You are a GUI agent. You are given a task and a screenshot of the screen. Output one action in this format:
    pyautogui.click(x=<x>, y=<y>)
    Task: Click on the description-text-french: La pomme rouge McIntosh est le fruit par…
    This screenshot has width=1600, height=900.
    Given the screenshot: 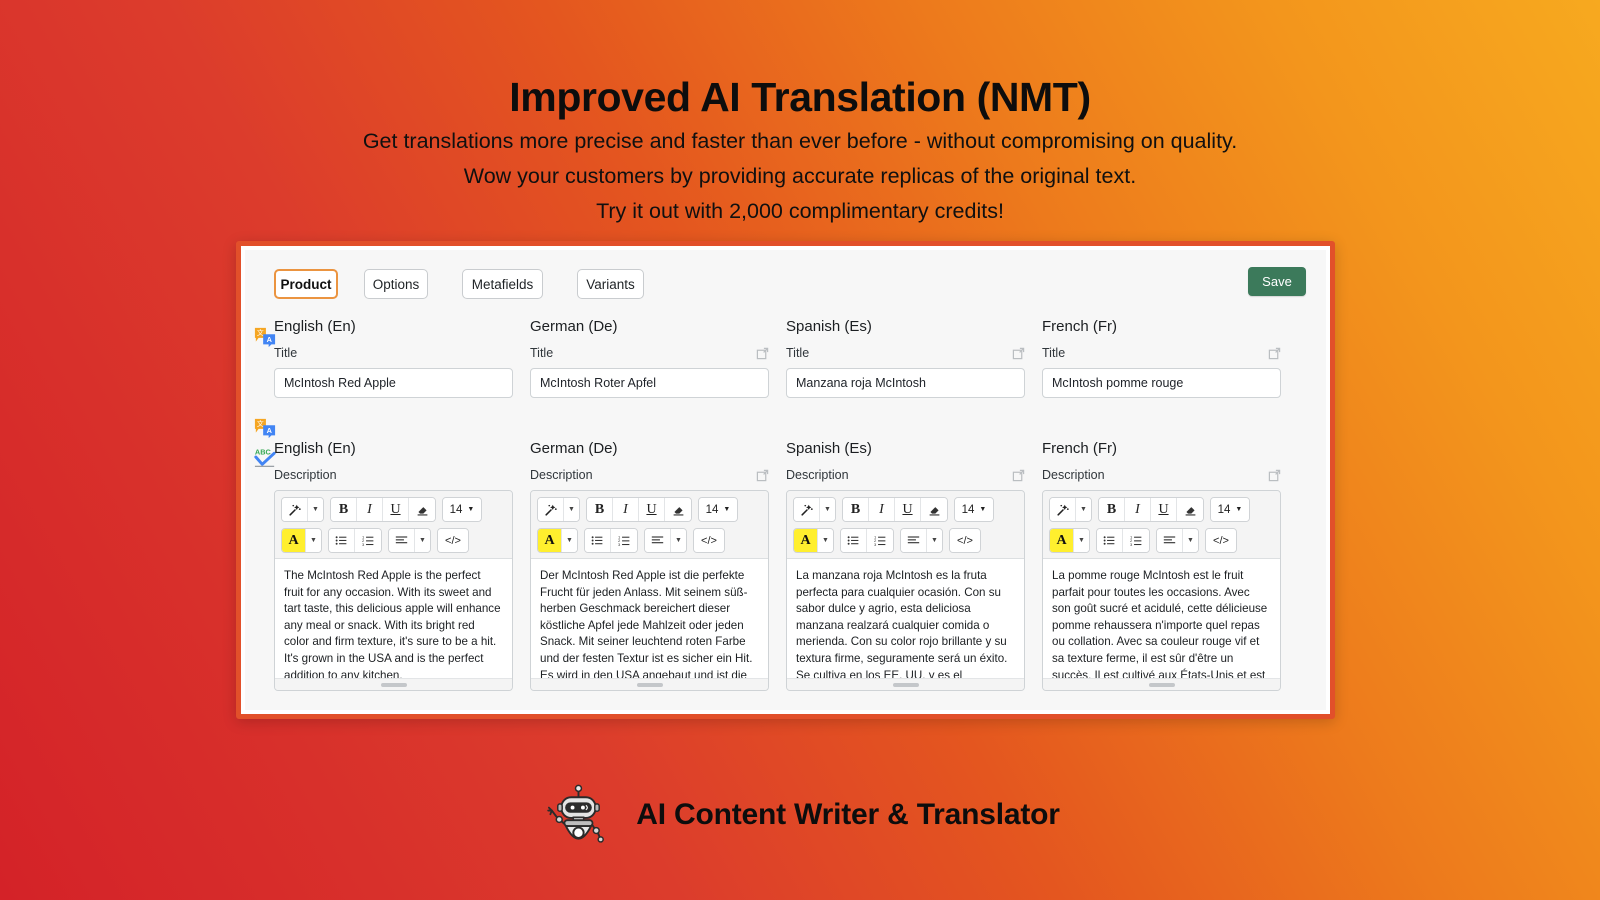 What is the action you would take?
    pyautogui.click(x=1161, y=618)
    